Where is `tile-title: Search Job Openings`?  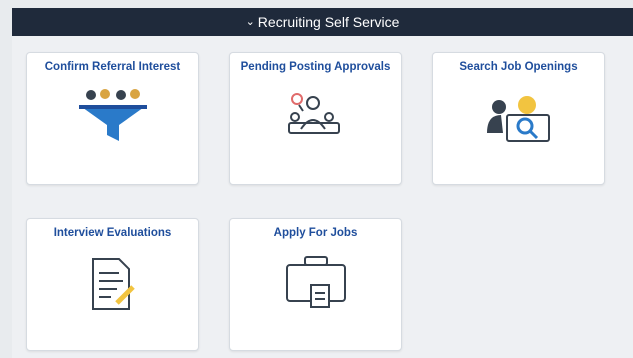
tile-title: Search Job Openings is located at coordinates (518, 67).